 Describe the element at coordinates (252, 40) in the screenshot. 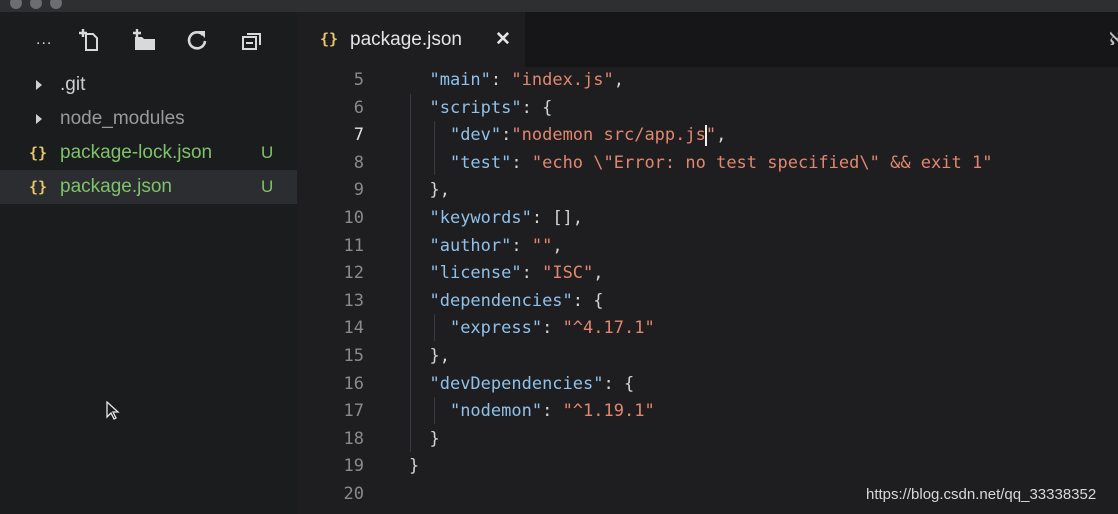

I see `collapse-all-icon` at that location.